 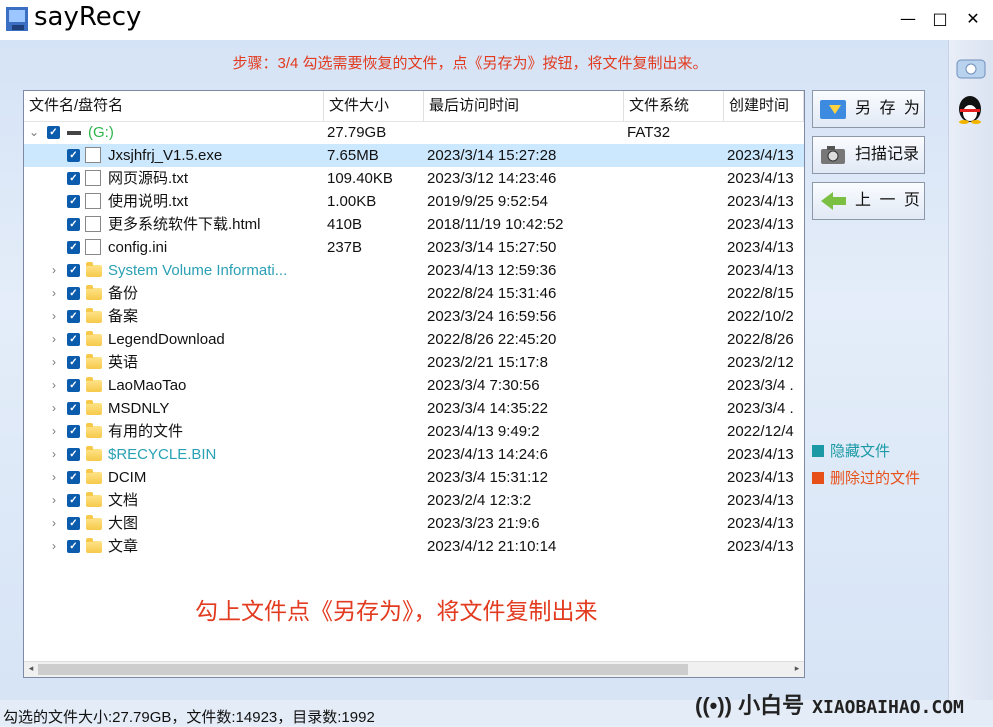 I want to click on column-name: 文件名/盘符名, so click(x=174, y=106).